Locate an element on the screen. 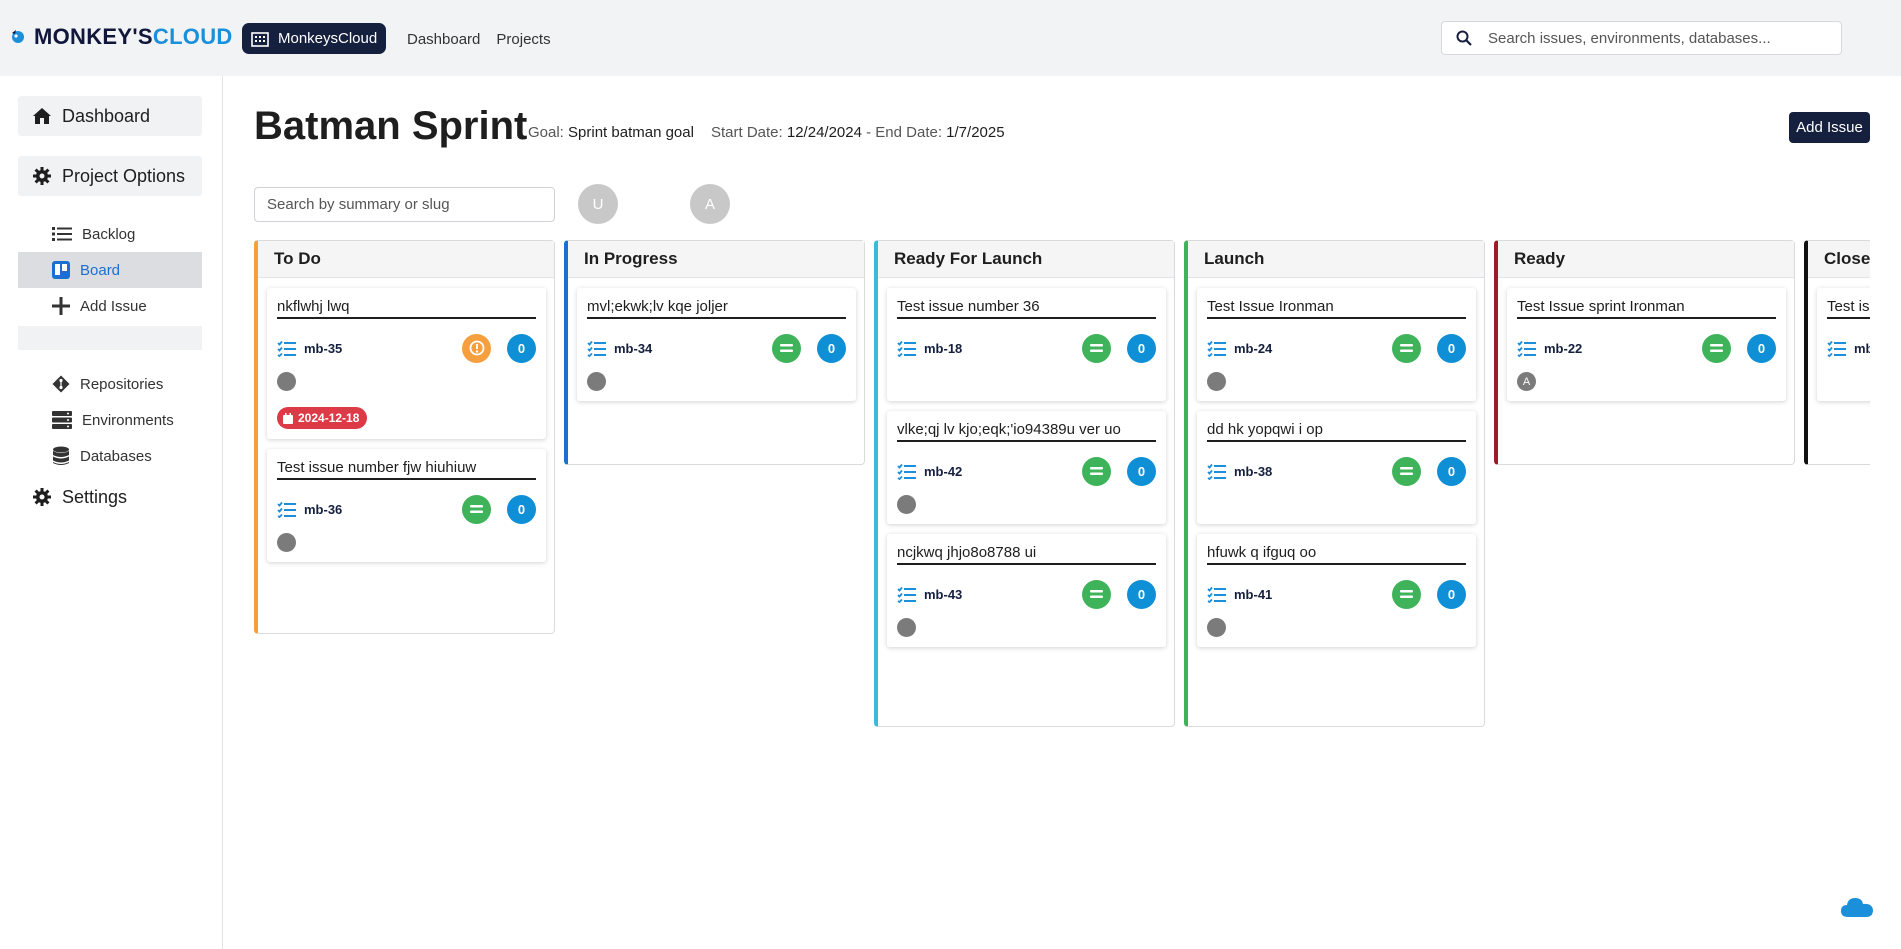 This screenshot has width=1901, height=949. logo-text-main: MONKEY'S is located at coordinates (93, 36).